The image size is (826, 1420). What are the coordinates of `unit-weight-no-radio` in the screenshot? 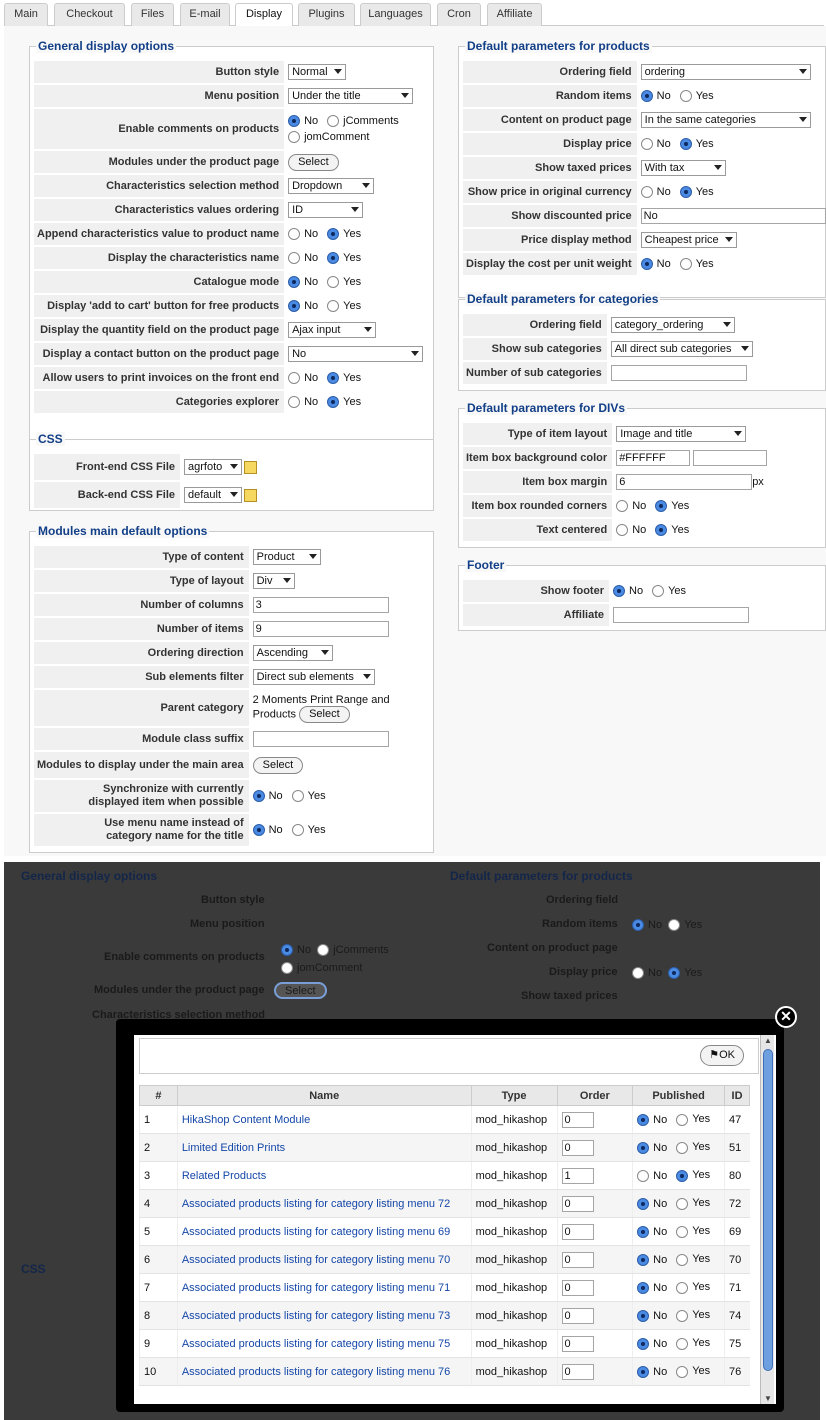 It's located at (646, 264).